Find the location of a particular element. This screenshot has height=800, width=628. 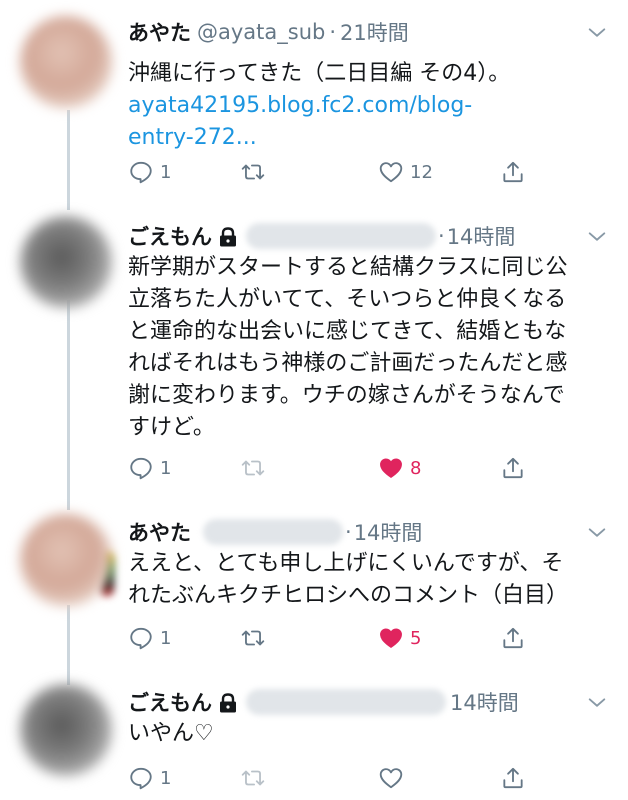

tweet-text-line: 謝に変わります。ウチの嫁さんがそうなんで is located at coordinates (346, 395).